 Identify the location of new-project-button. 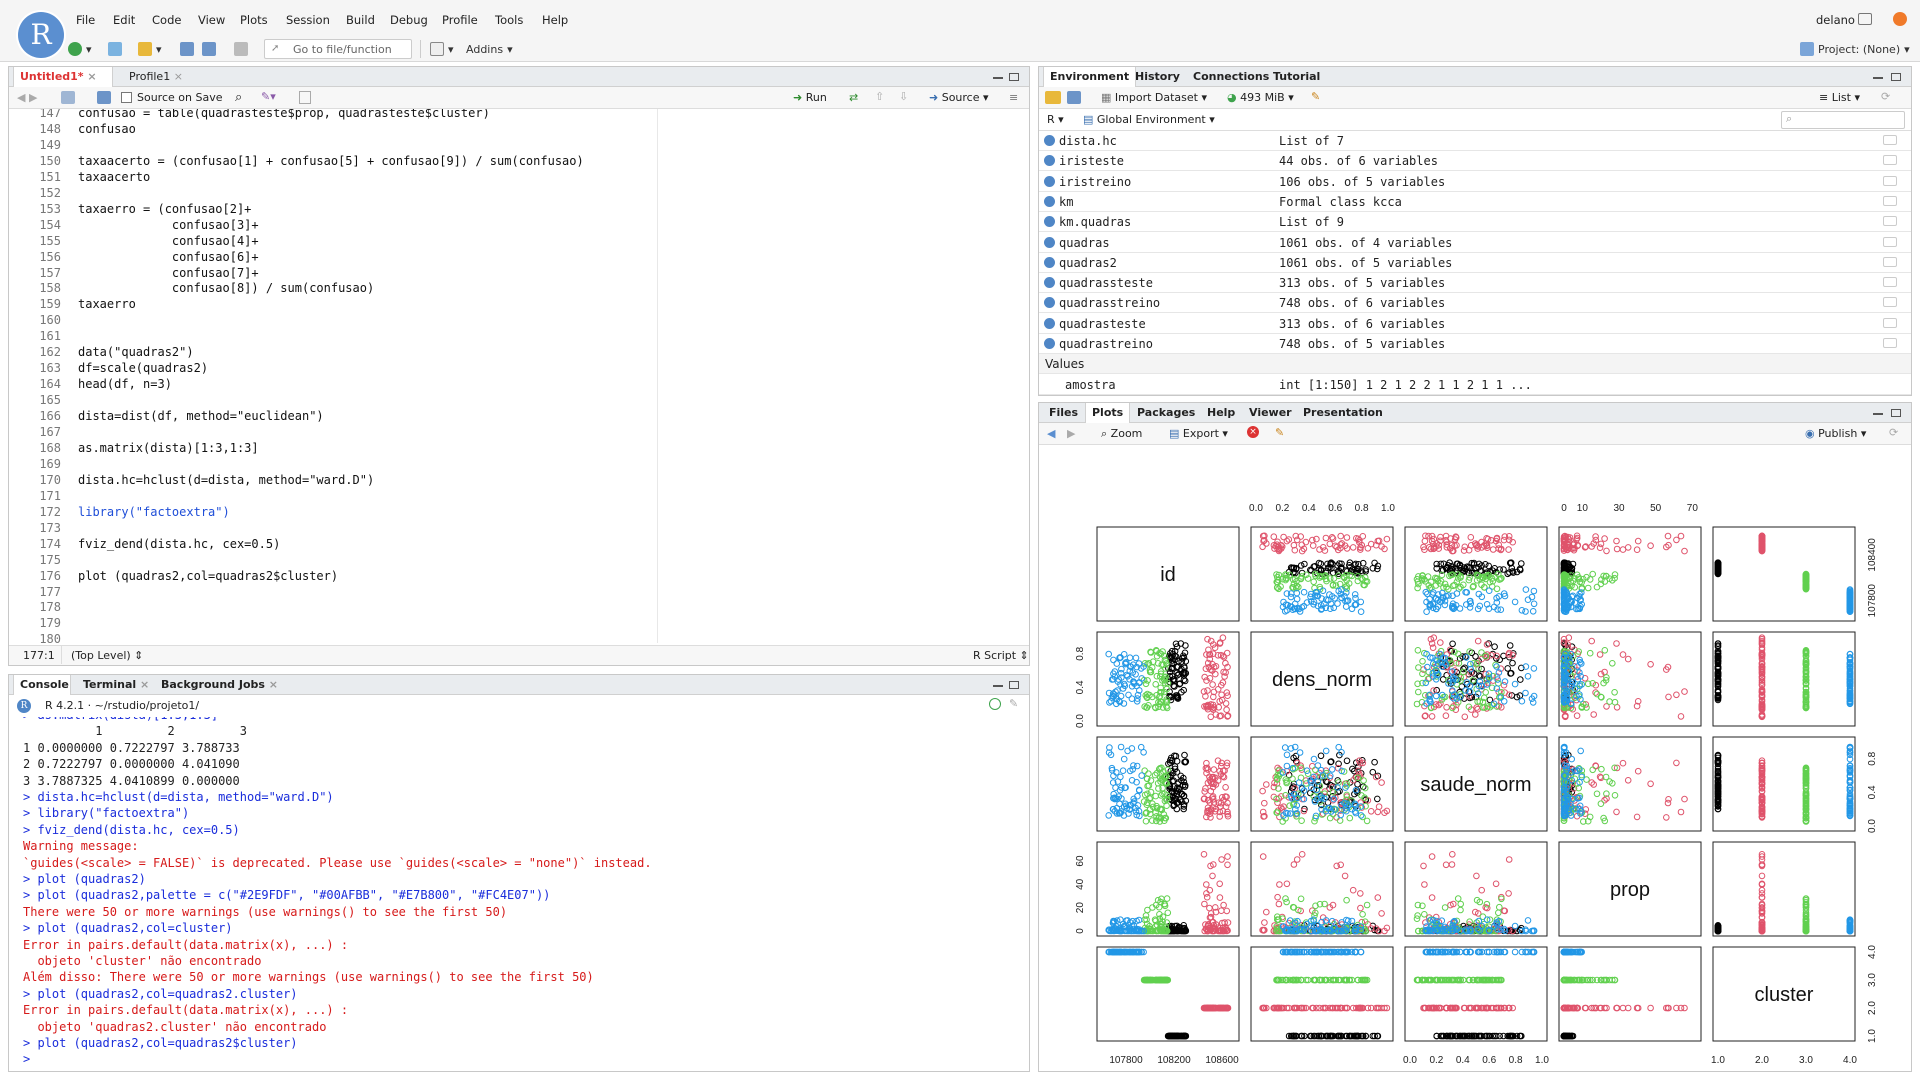
(115, 49).